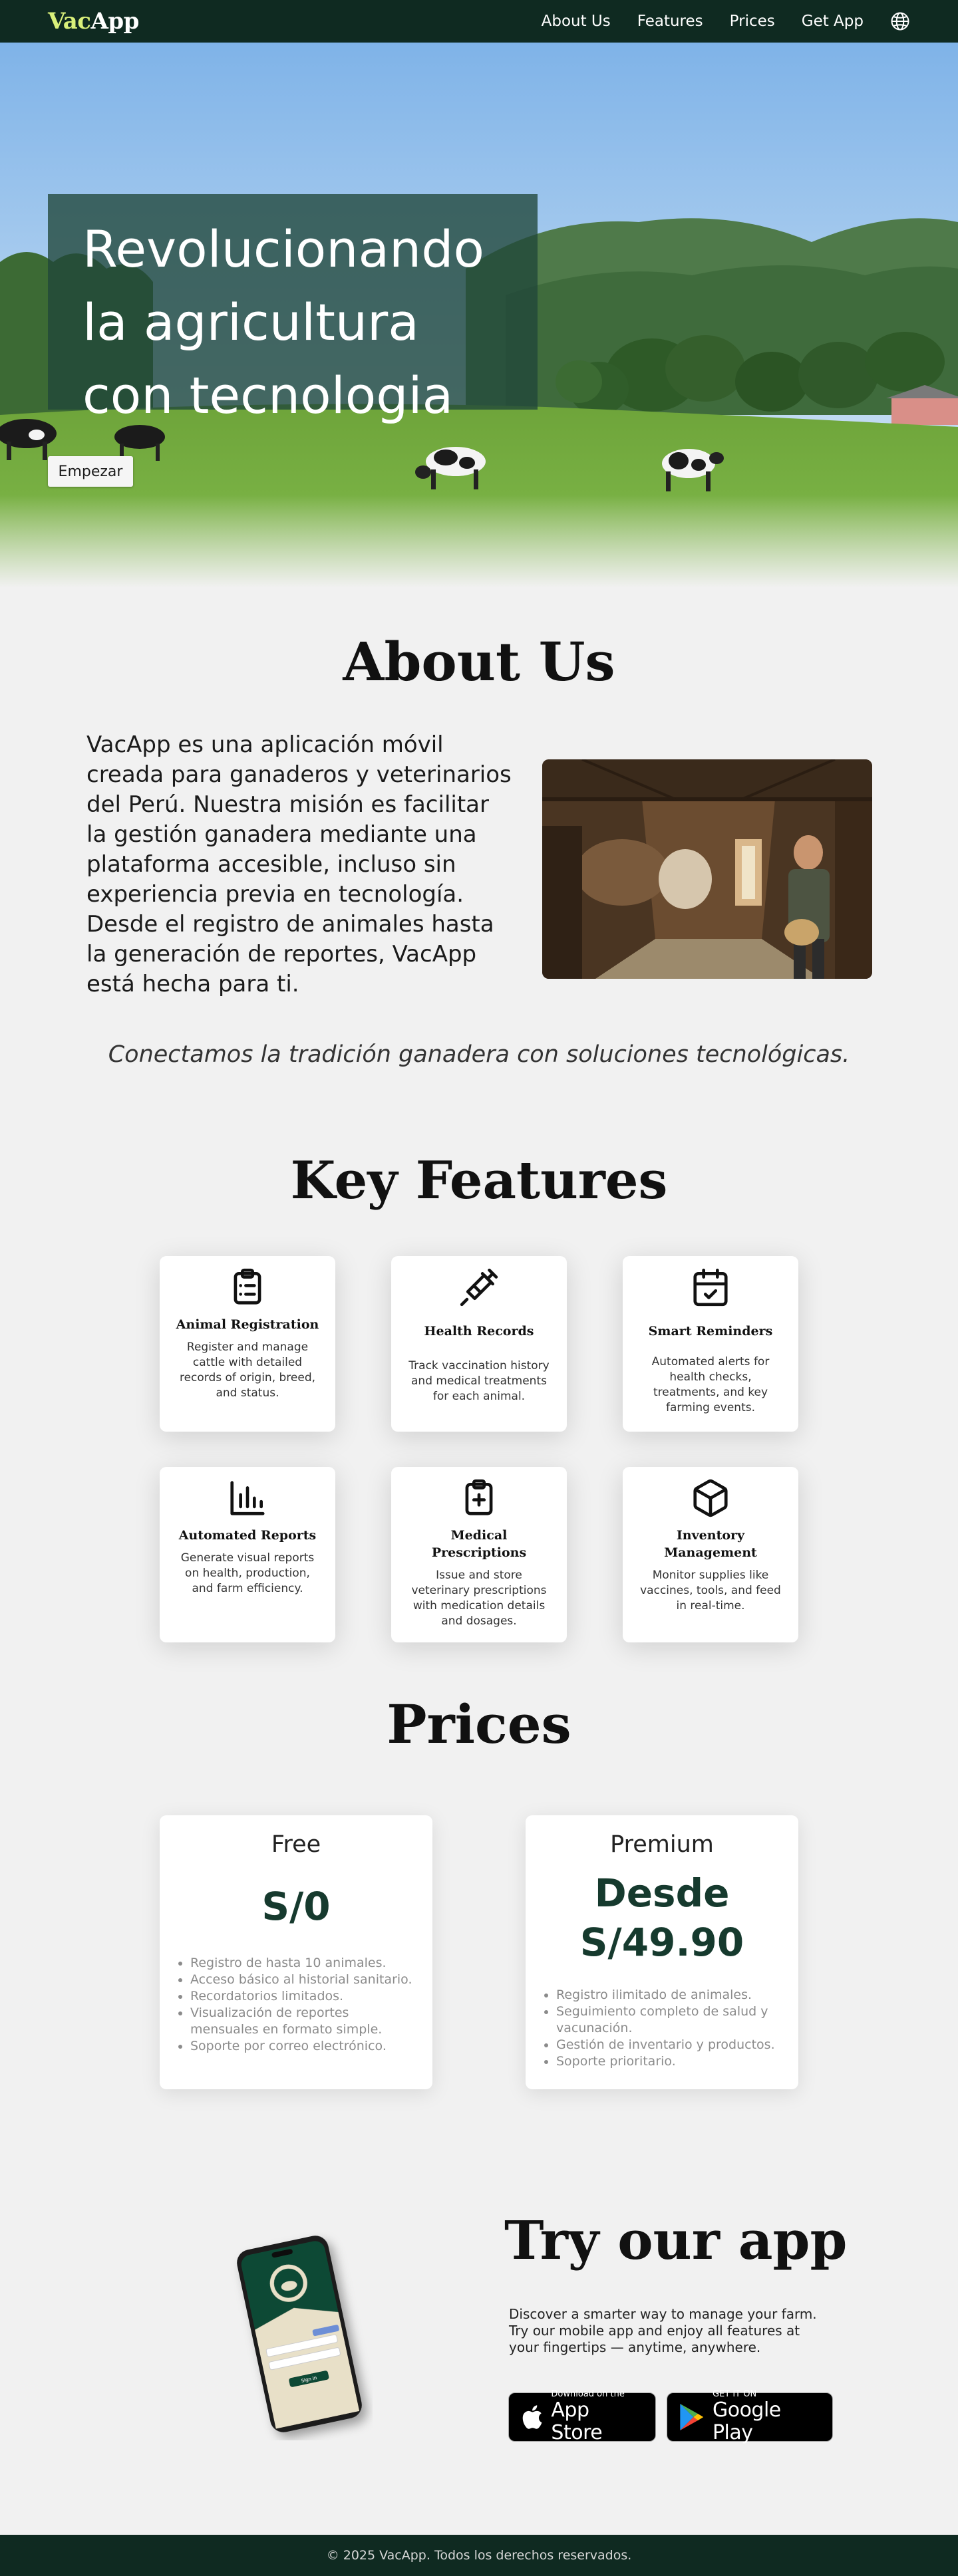 This screenshot has height=2576, width=958. Describe the element at coordinates (532, 2417) in the screenshot. I see `apple-icon` at that location.